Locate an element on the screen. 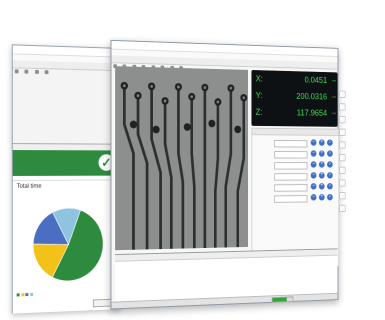  dro-row-x: X: 0.0451 mm is located at coordinates (296, 79).